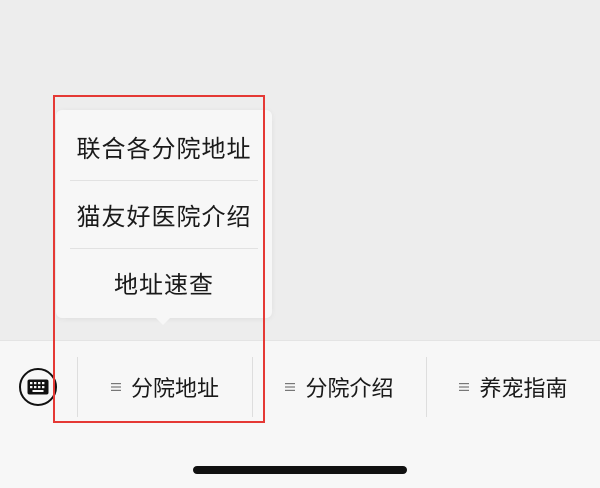 The width and height of the screenshot is (600, 488). I want to click on menu-tab-branch-intro: 分院介绍, so click(339, 387).